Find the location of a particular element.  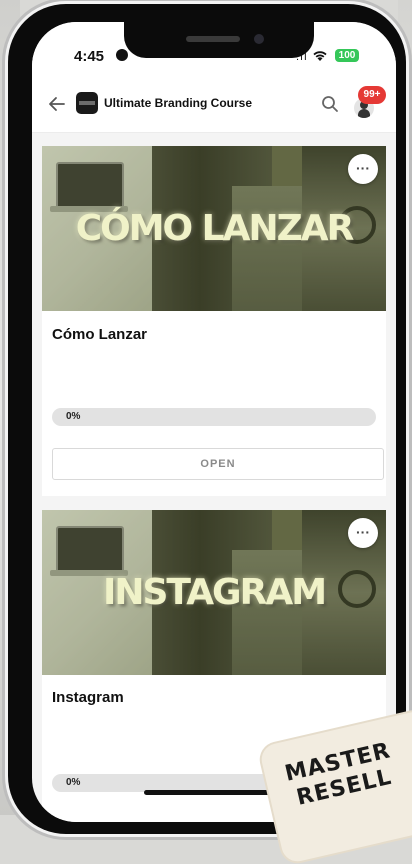

thumbnail-title: CÓMO LANZAR is located at coordinates (215, 228).